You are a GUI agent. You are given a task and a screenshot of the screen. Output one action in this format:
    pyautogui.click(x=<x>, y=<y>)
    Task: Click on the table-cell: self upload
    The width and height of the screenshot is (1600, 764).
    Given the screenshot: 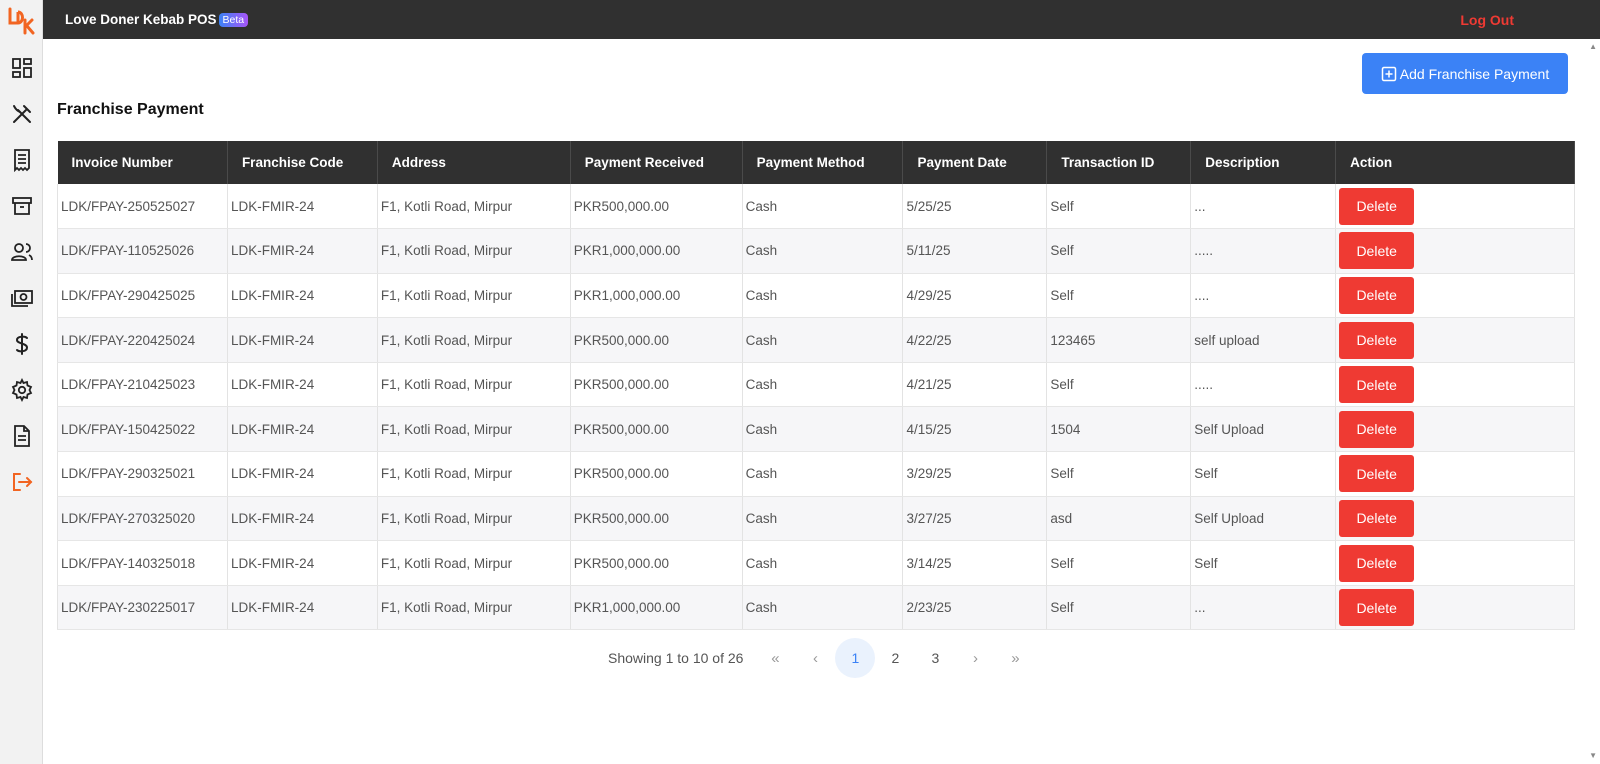 What is the action you would take?
    pyautogui.click(x=1263, y=340)
    